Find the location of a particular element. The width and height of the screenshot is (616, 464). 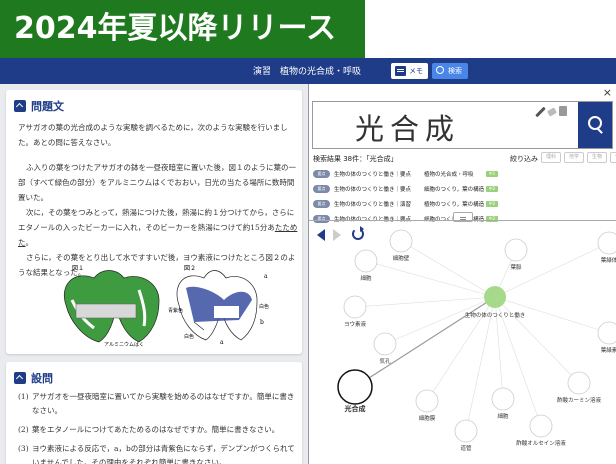

questions-header: 設問 is located at coordinates (33, 378).